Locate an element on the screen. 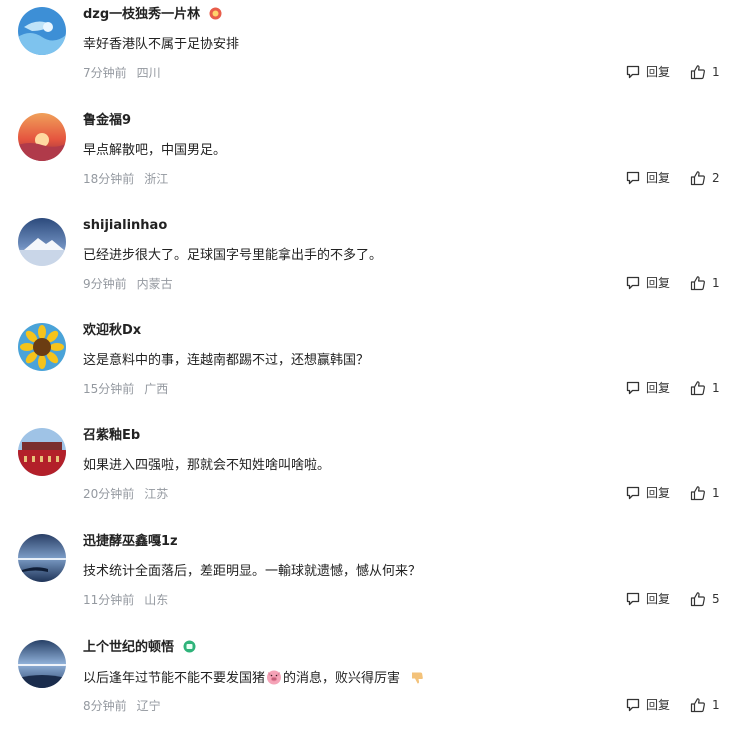 This screenshot has width=730, height=742. comment-meta: 18分钟前 浙江 is located at coordinates (125, 179).